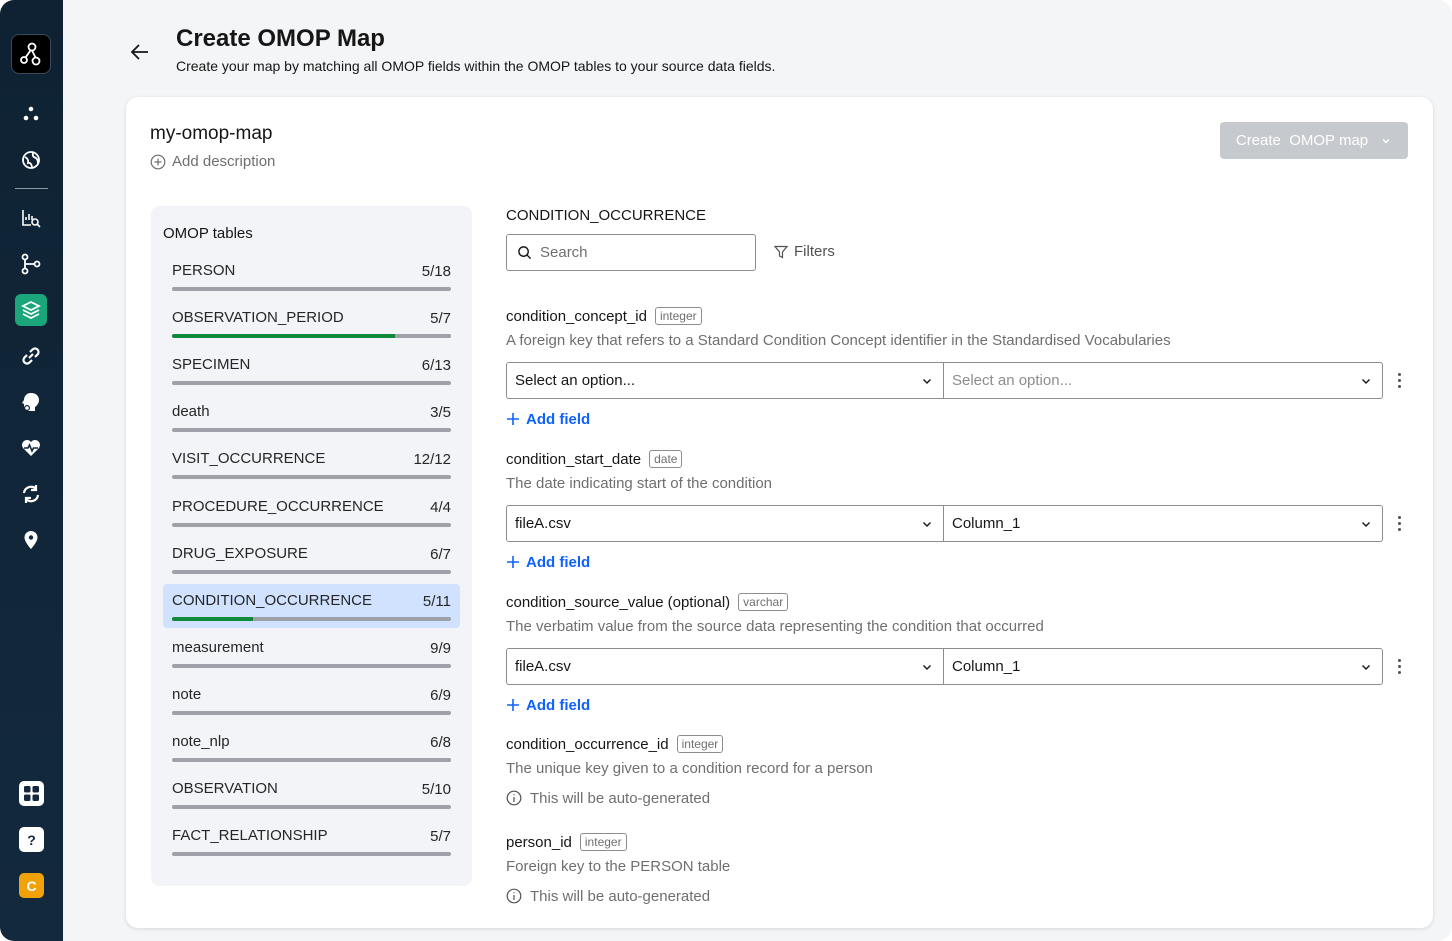 The height and width of the screenshot is (941, 1452). I want to click on cluster-icon, so click(31, 114).